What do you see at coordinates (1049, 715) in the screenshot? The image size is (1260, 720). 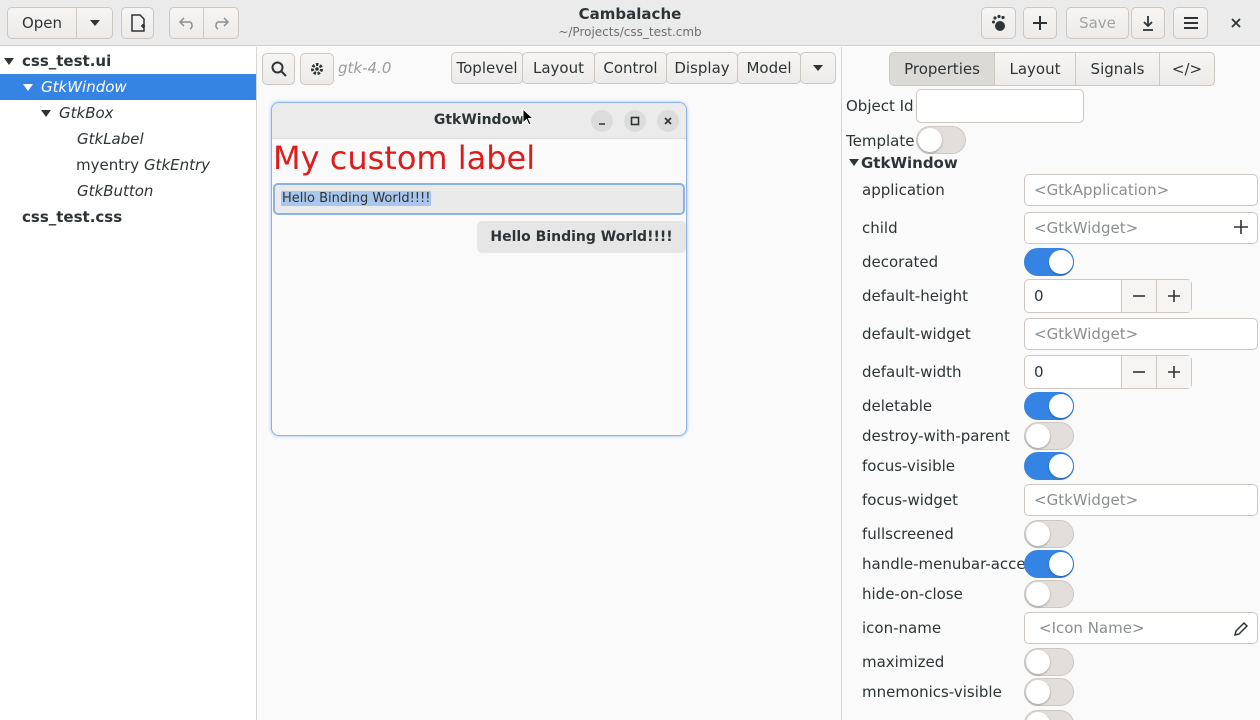 I see `prop-partial-switch` at bounding box center [1049, 715].